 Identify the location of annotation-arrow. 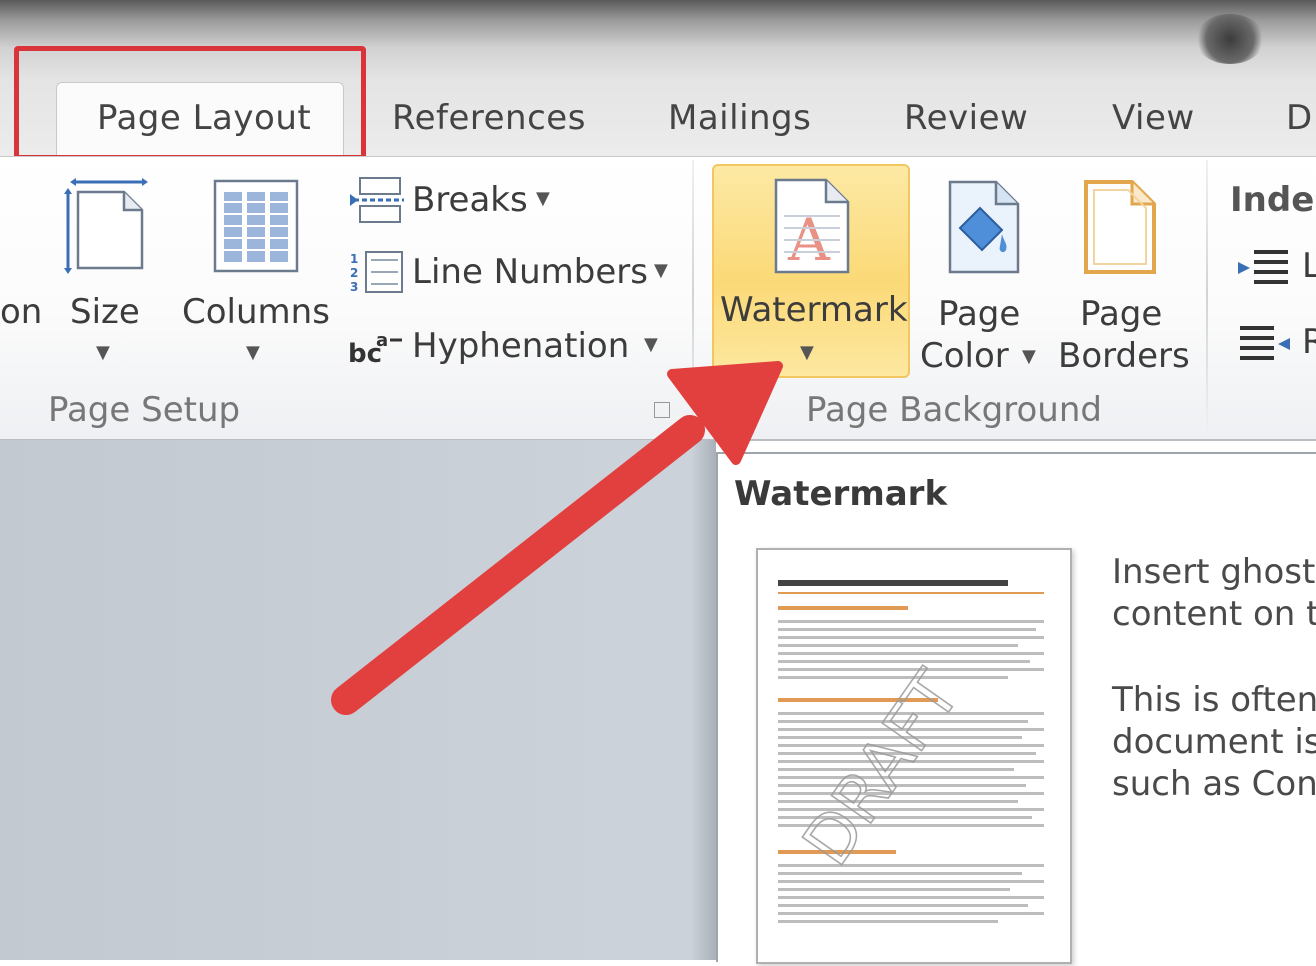
(557, 538).